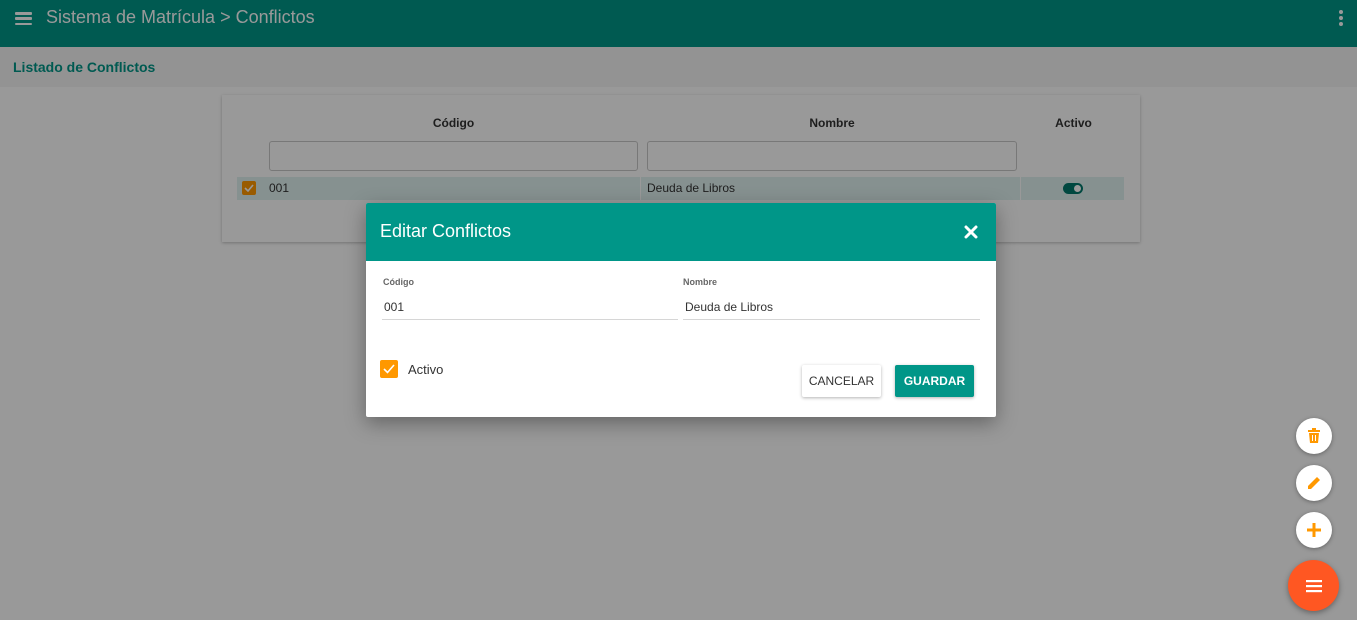 The height and width of the screenshot is (620, 1357). What do you see at coordinates (398, 282) in the screenshot?
I see `codigo-label: Código` at bounding box center [398, 282].